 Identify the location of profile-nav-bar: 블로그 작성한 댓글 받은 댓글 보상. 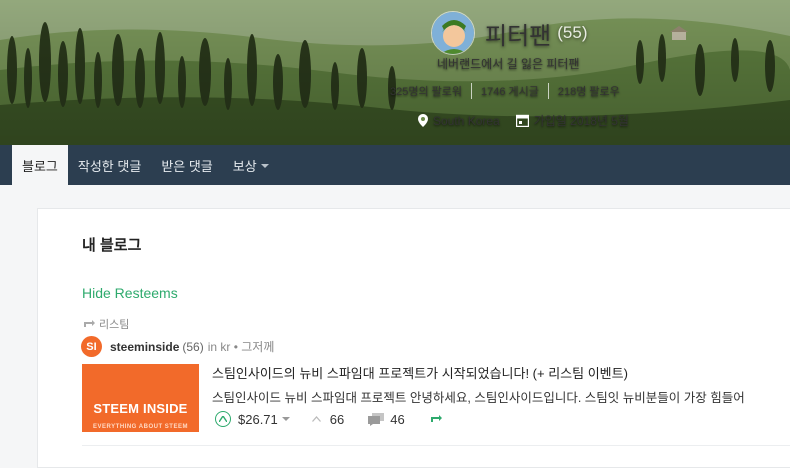
(395, 165).